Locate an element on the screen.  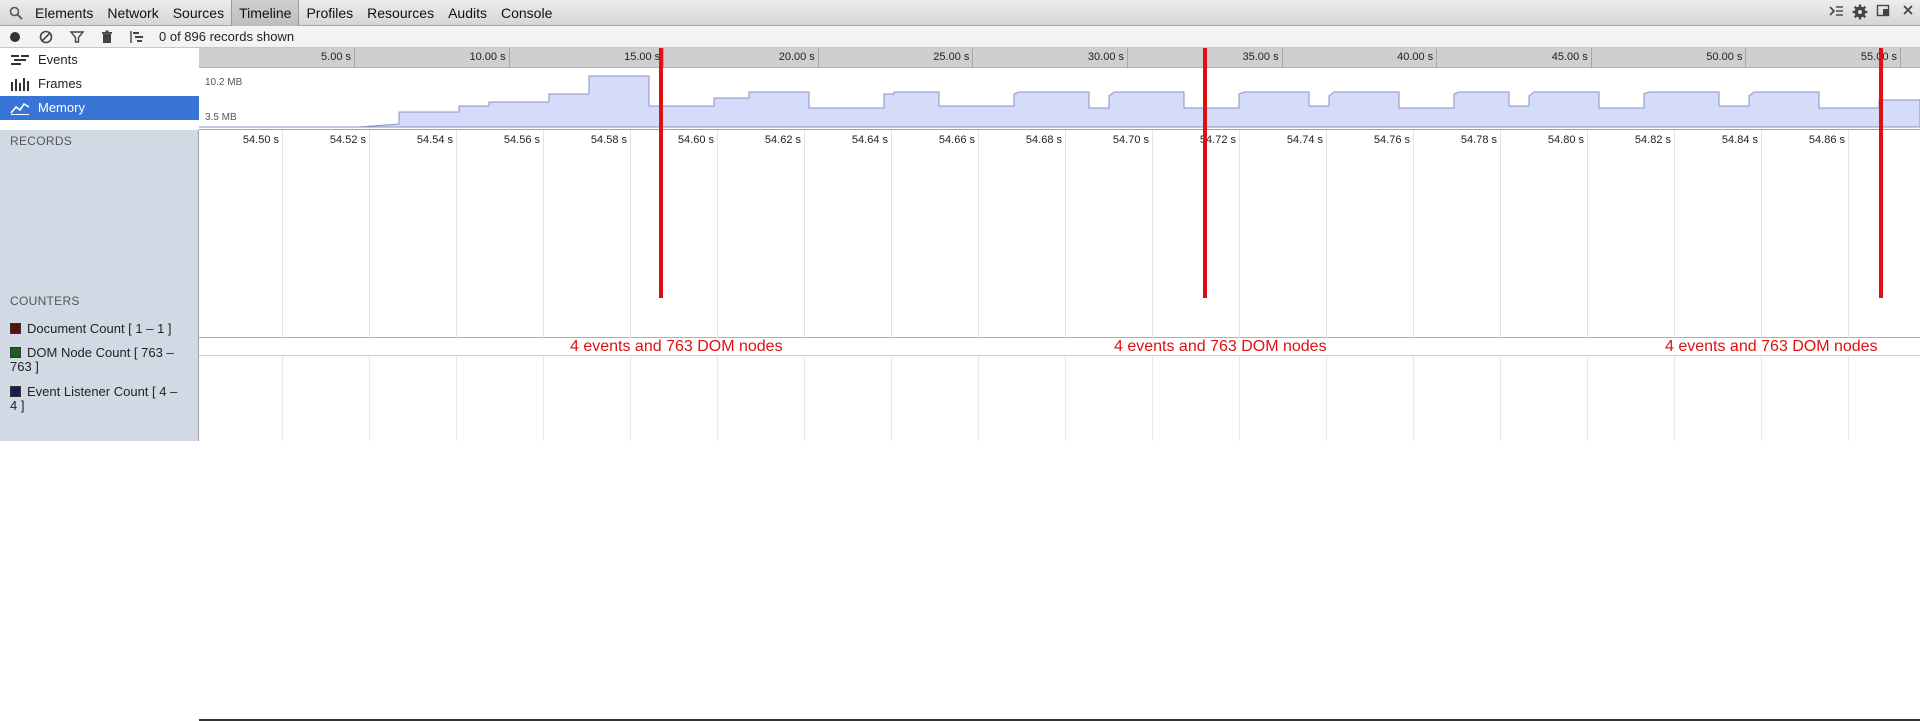
window-controls is located at coordinates (1872, 13).